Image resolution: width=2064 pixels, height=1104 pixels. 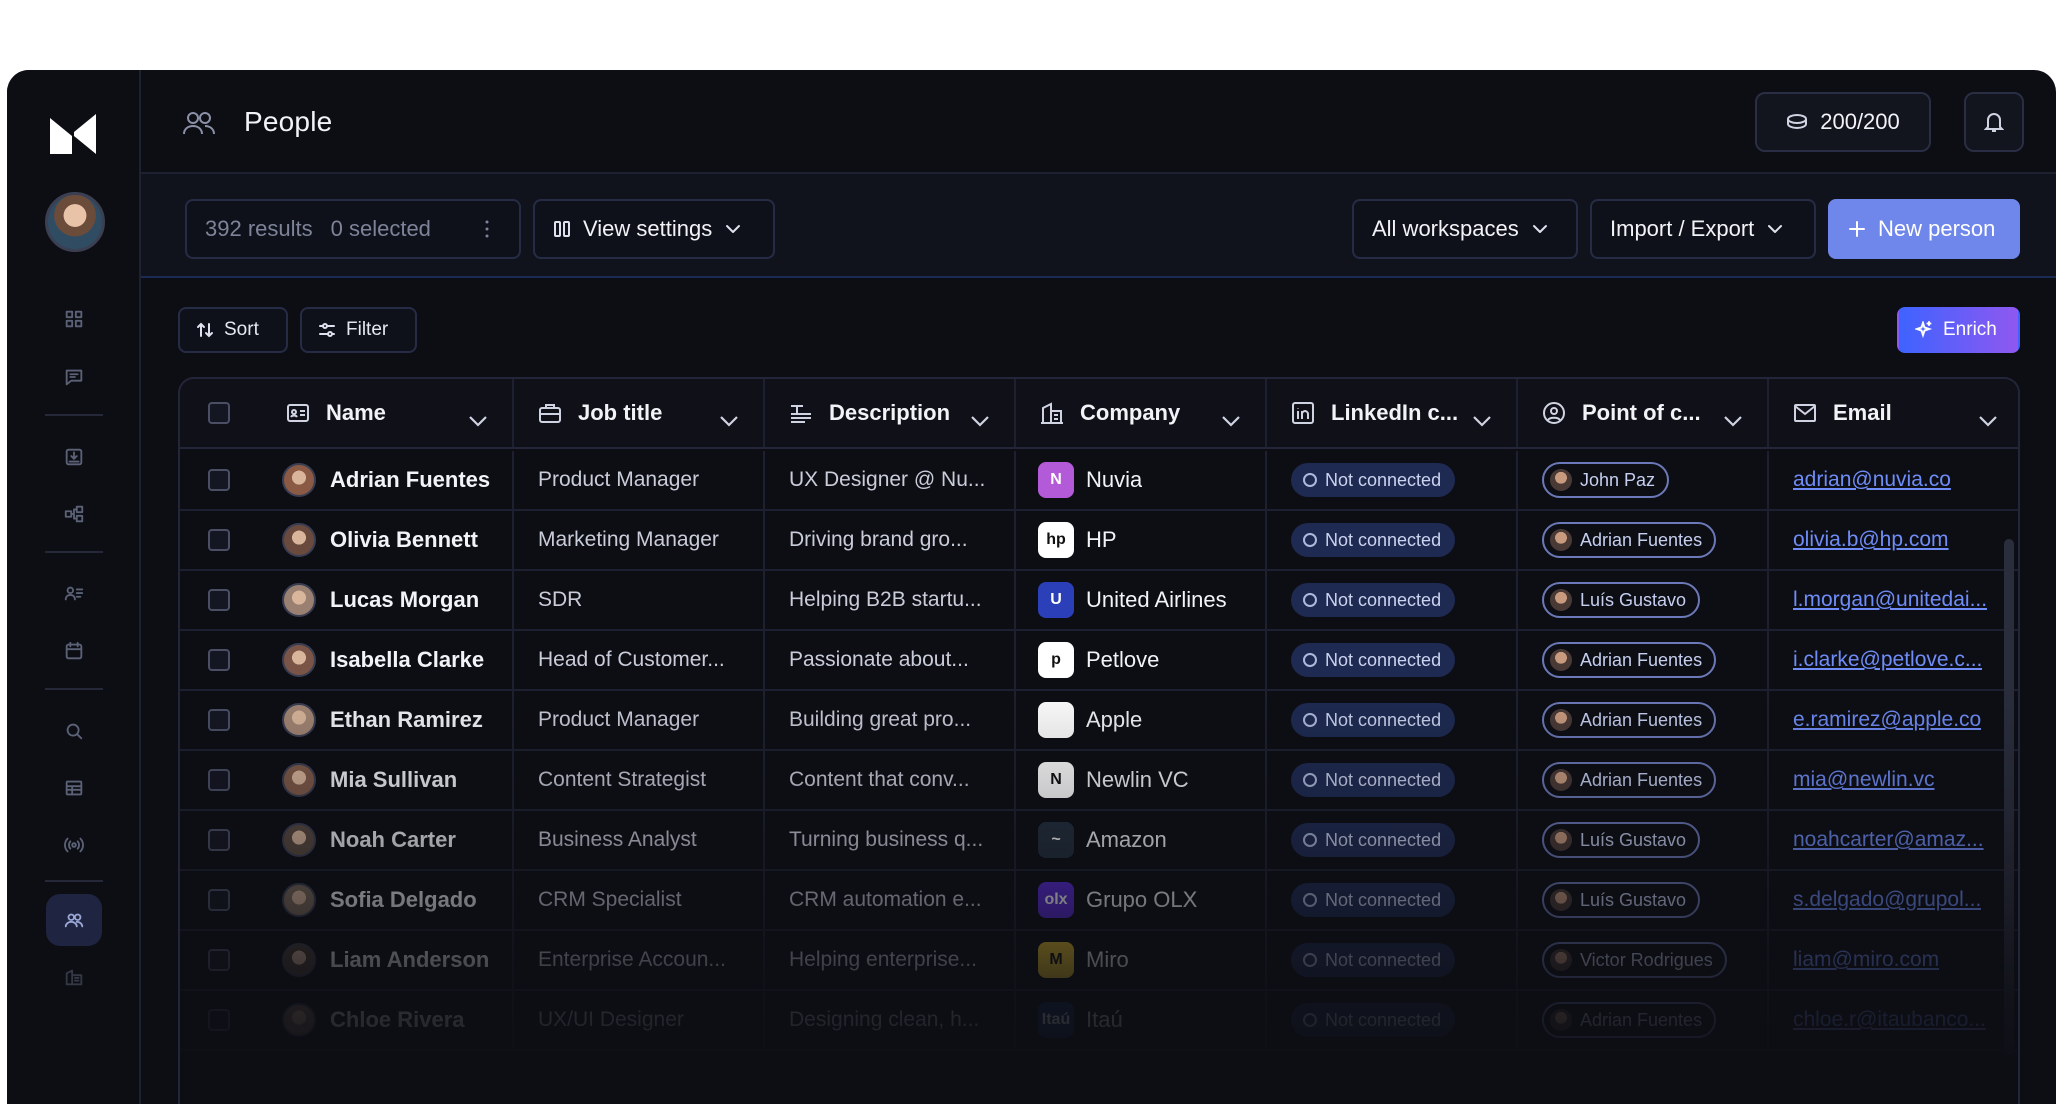 I want to click on job-title-cell: Content Strategist, so click(x=639, y=780).